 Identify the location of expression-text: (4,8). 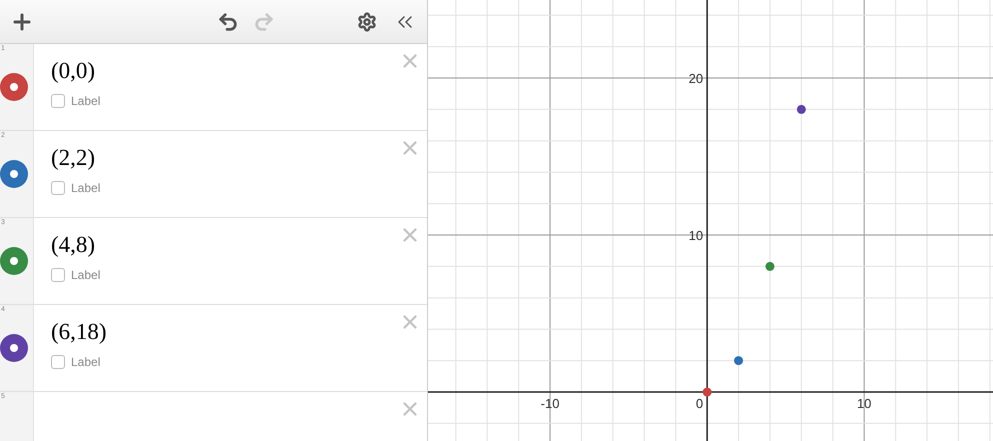
(73, 245).